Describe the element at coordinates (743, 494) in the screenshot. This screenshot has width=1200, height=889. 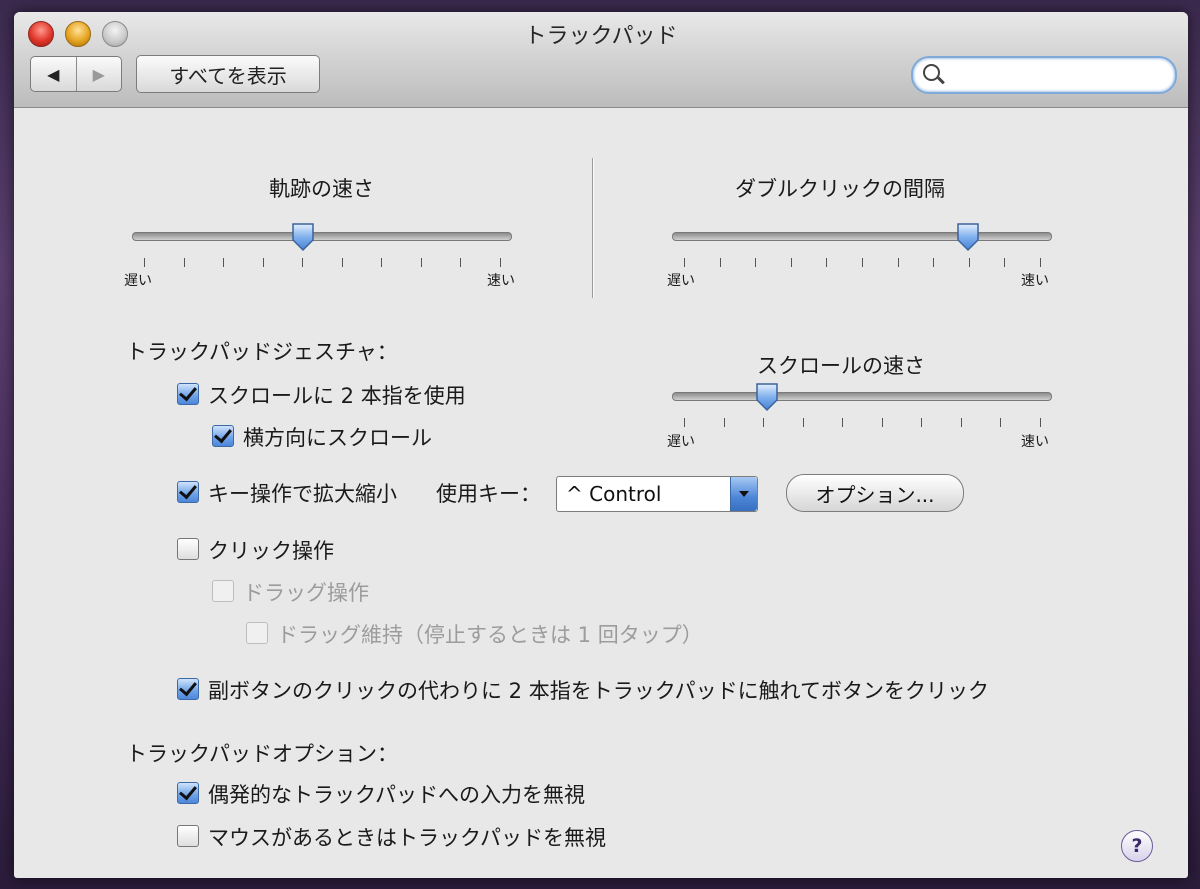
I see `chevron-down-icon` at that location.